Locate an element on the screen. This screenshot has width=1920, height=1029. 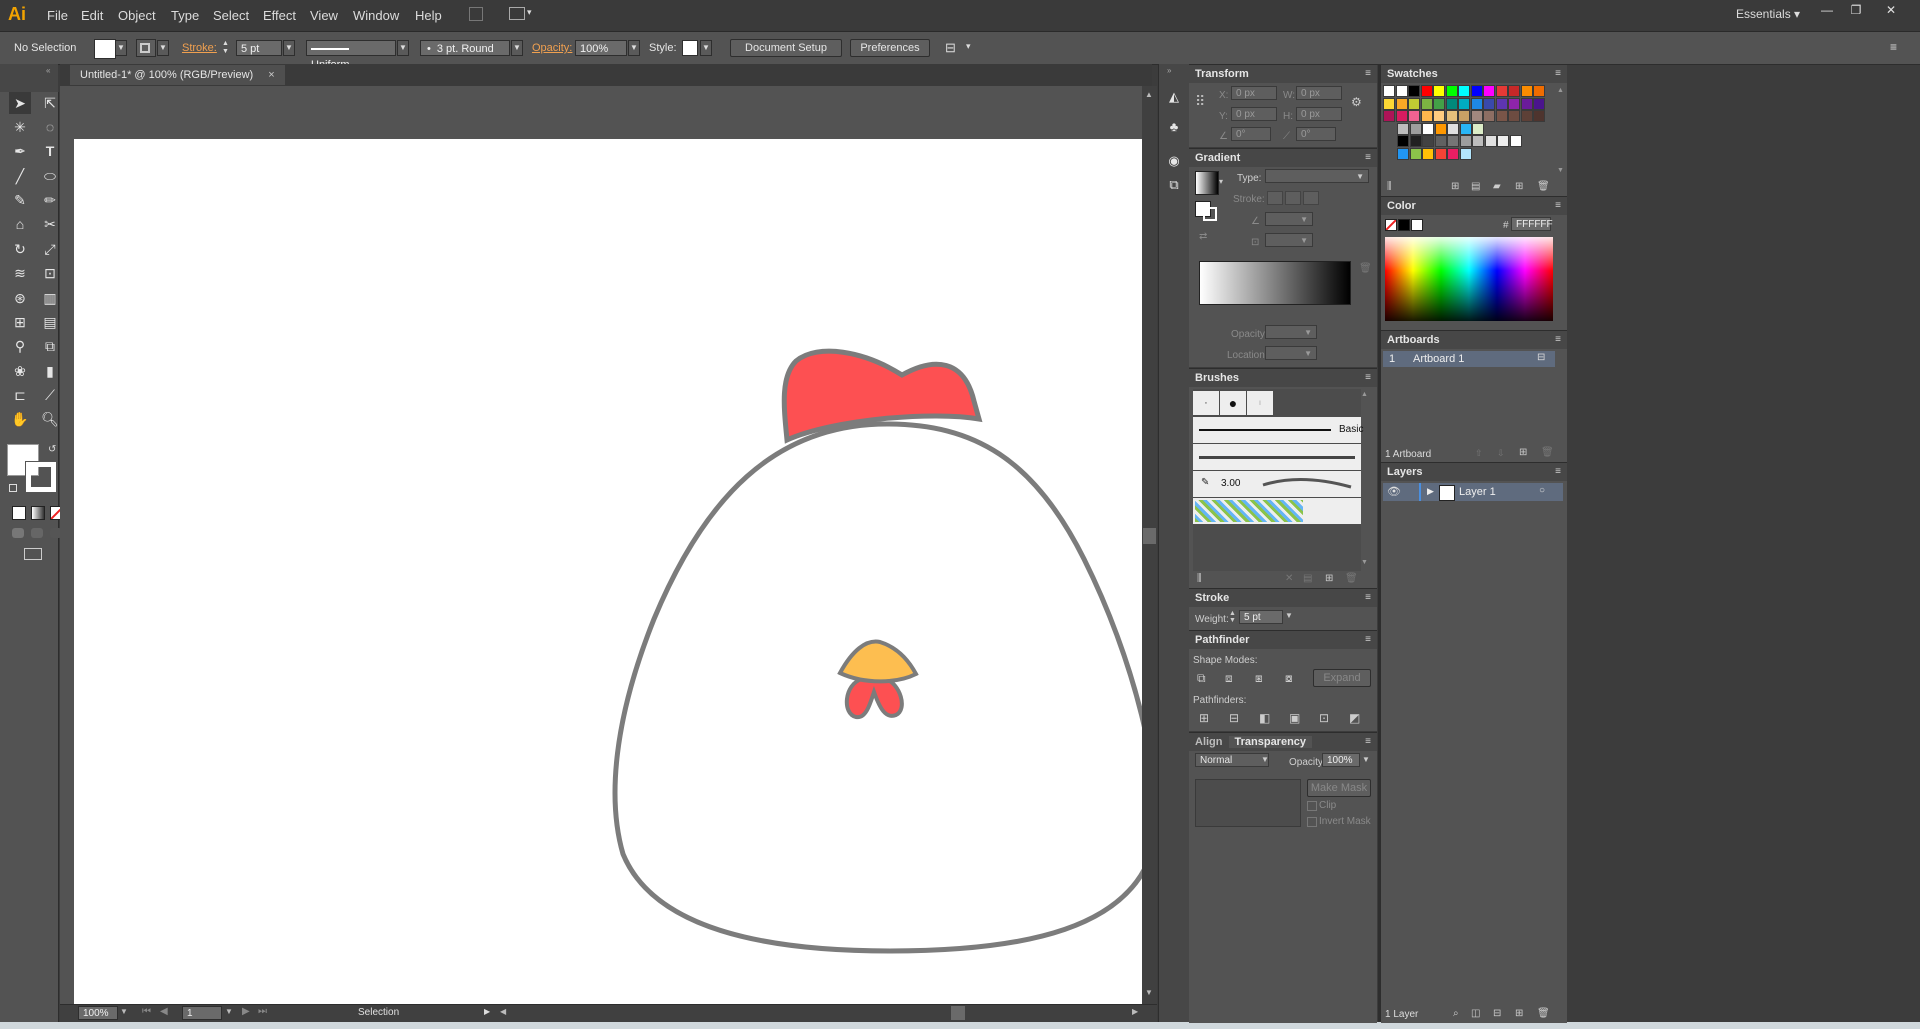
reference-point-icon: ⠿ is located at coordinates (1204, 102).